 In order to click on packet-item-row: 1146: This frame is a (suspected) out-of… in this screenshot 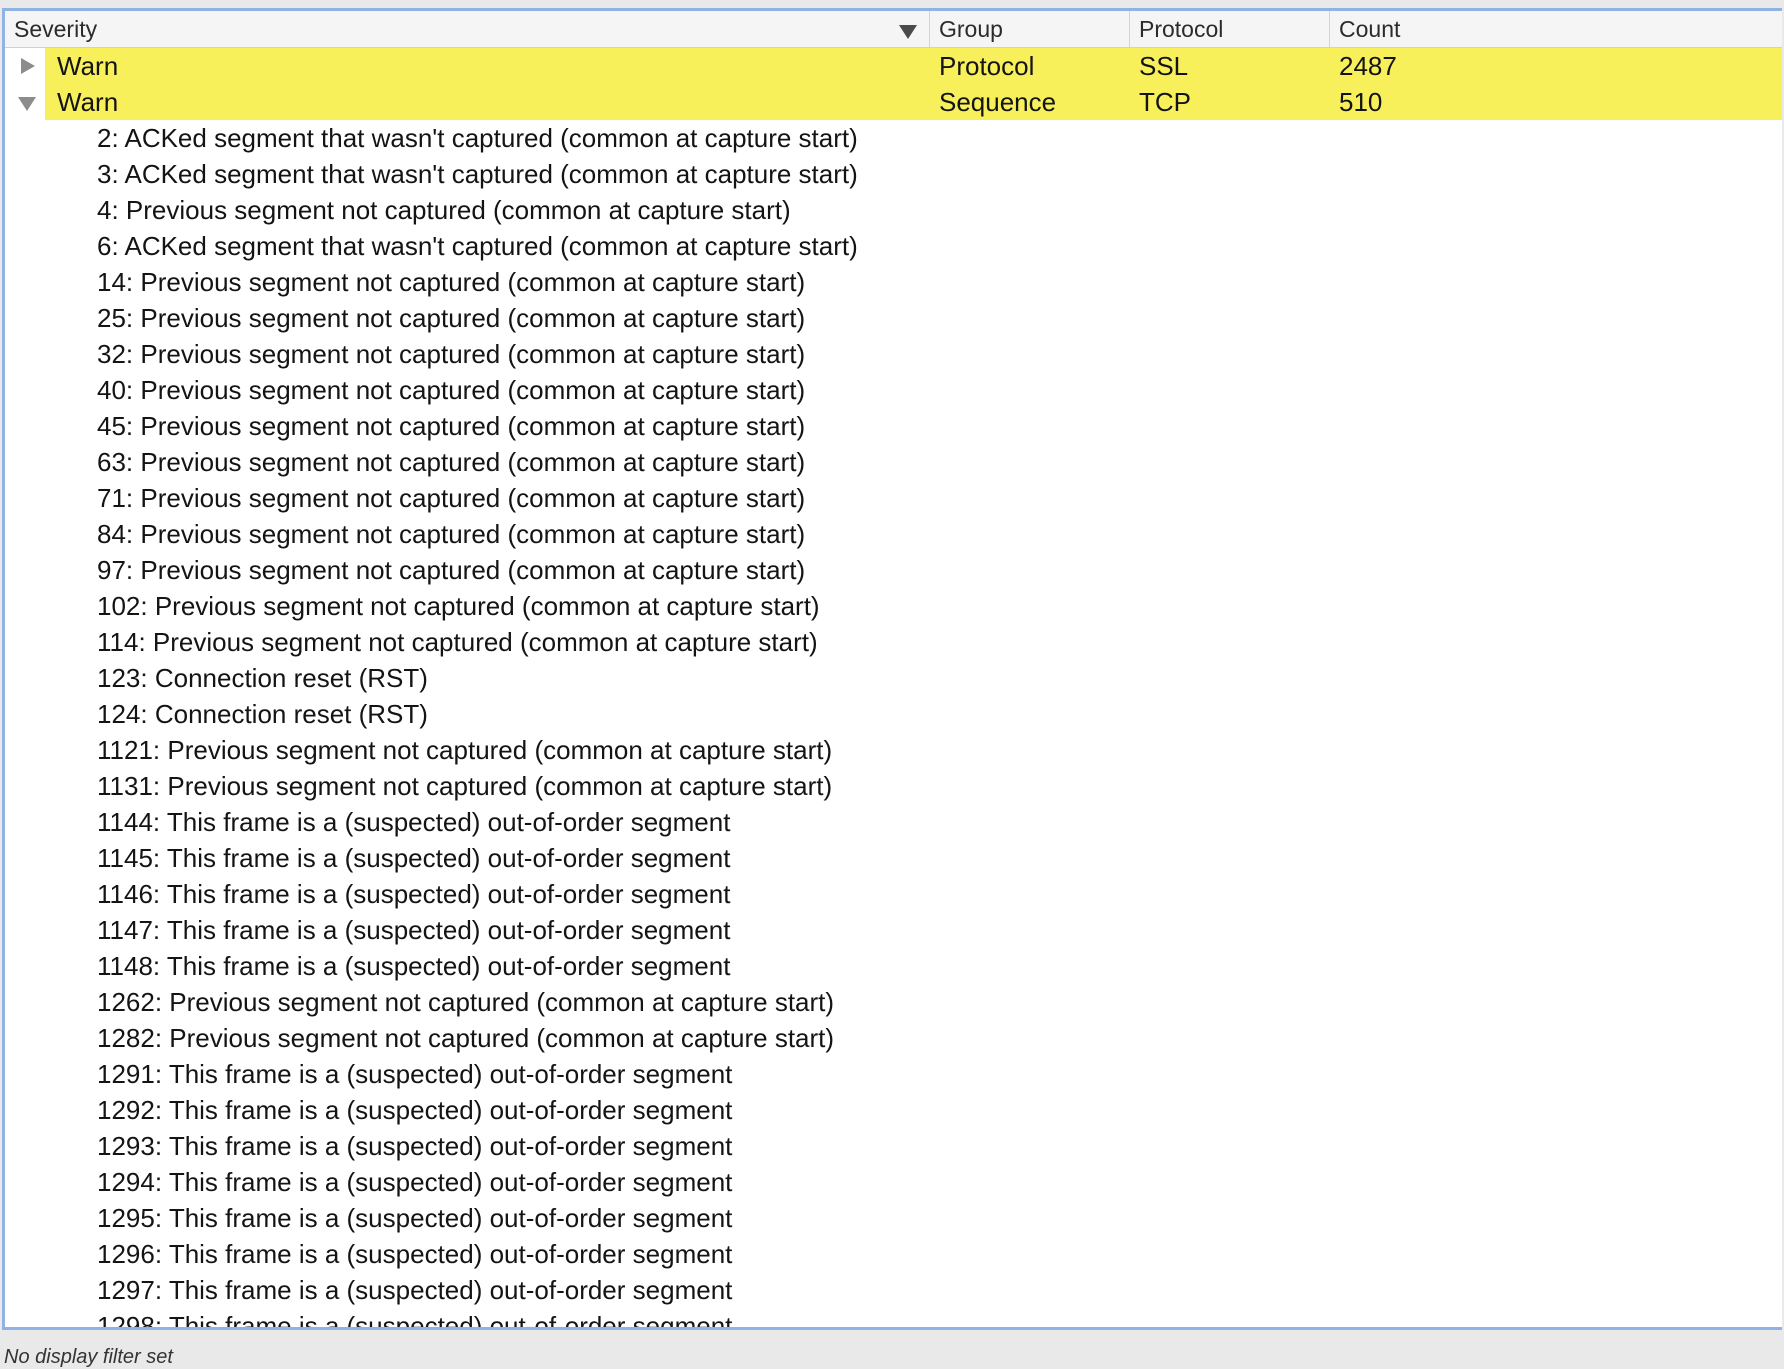, I will do `click(893, 894)`.